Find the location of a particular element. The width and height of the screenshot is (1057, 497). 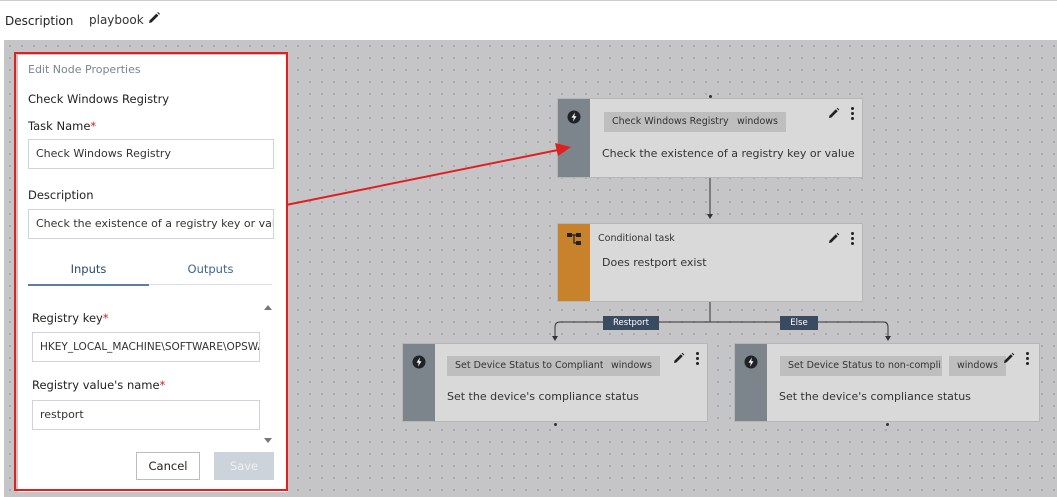

panel-title: Edit Node Properties is located at coordinates (84, 69).